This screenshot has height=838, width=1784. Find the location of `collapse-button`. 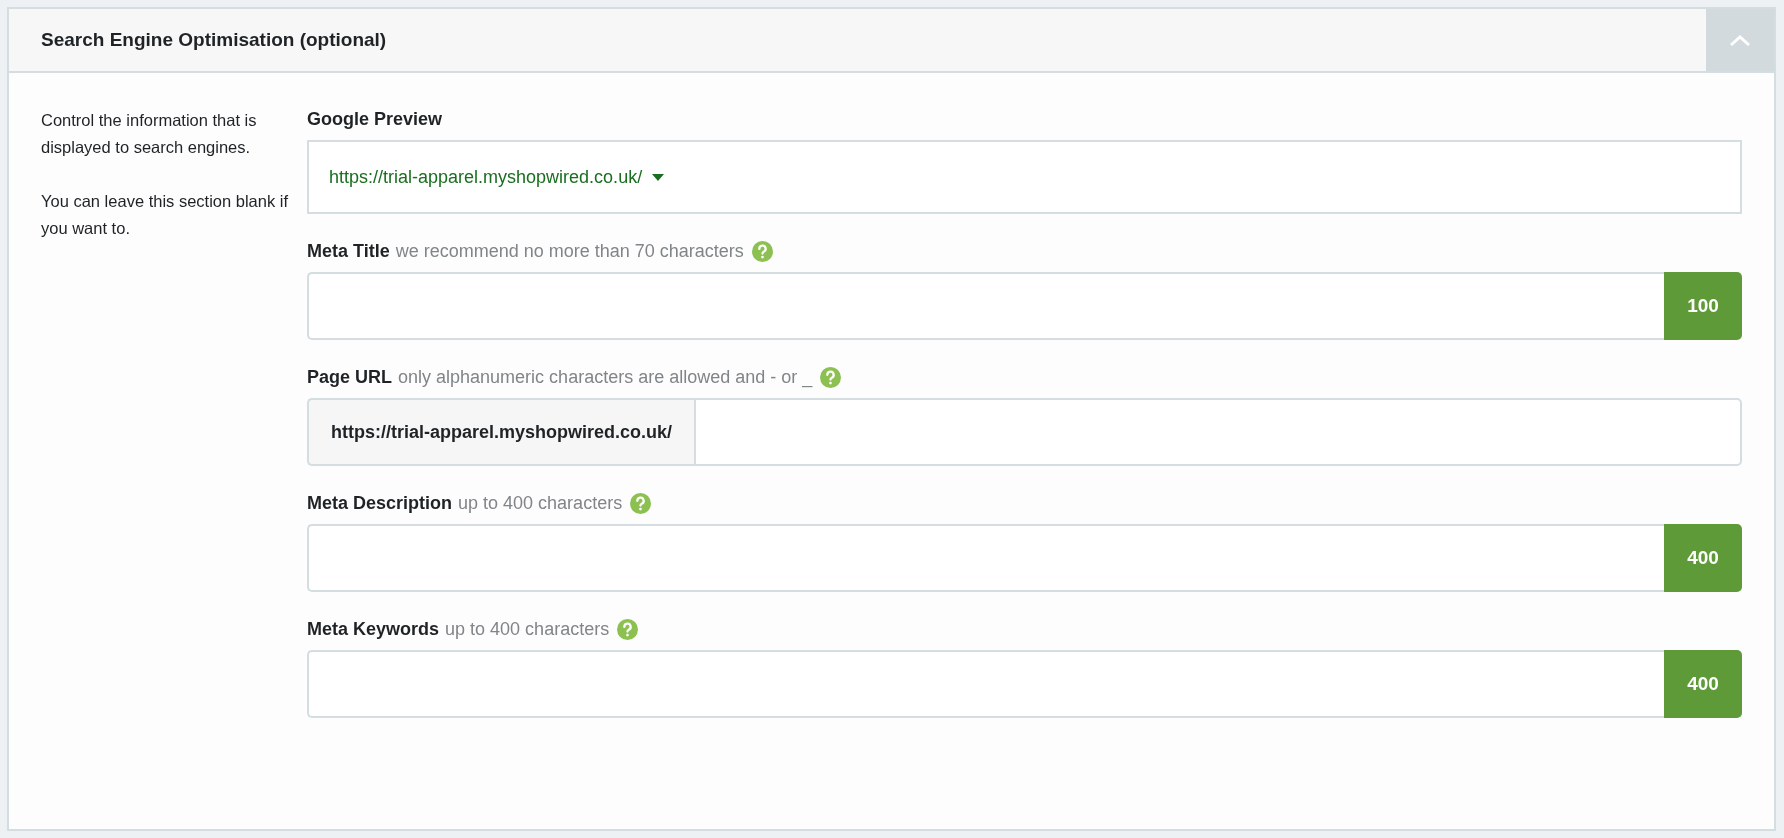

collapse-button is located at coordinates (1740, 40).